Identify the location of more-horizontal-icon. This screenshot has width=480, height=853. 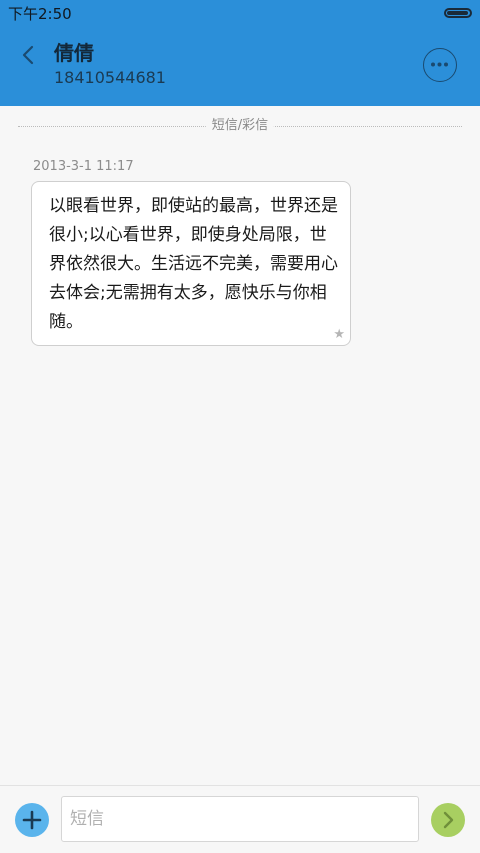
(439, 64).